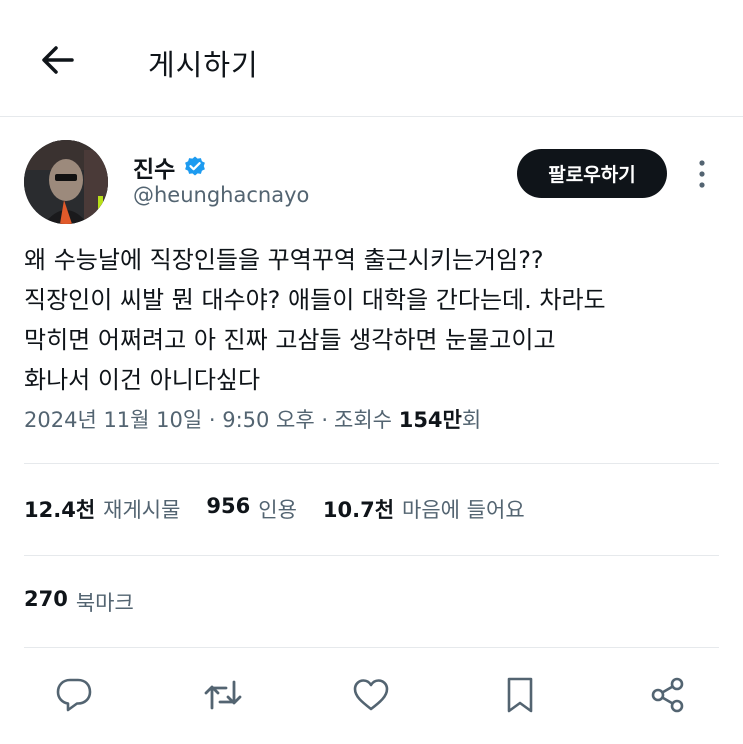 This screenshot has height=744, width=743. What do you see at coordinates (46, 599) in the screenshot?
I see `bookmarks-count: 270` at bounding box center [46, 599].